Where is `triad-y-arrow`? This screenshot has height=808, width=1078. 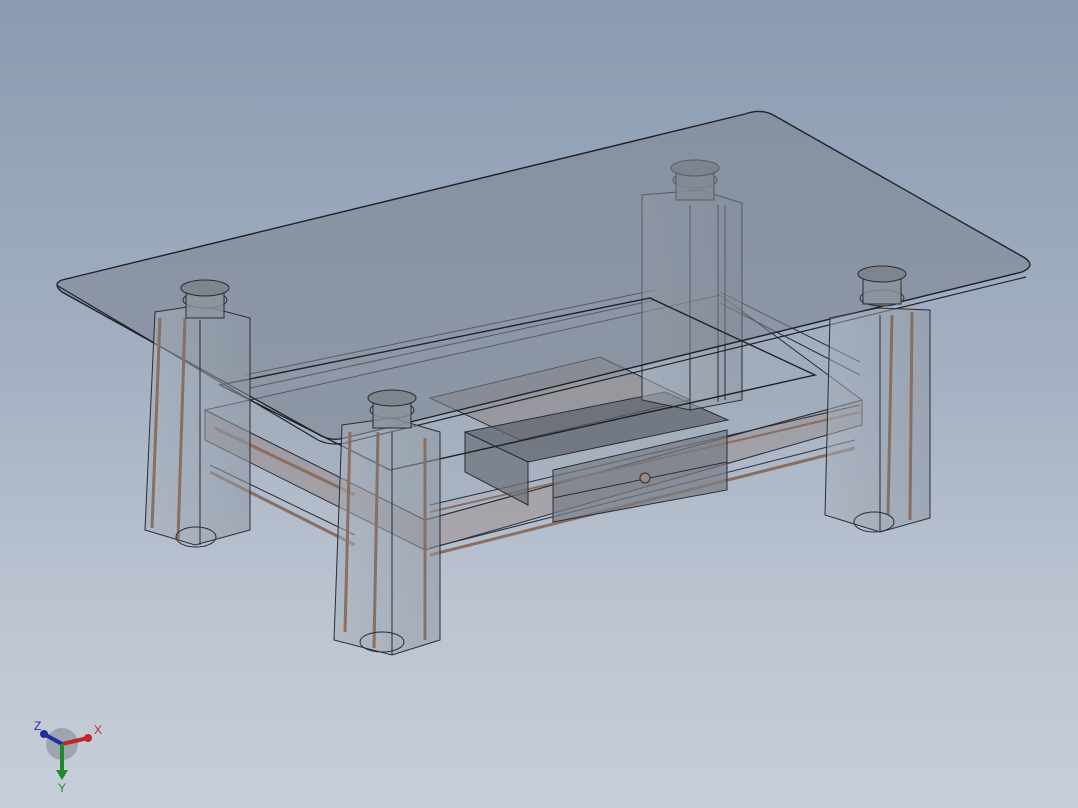 triad-y-arrow is located at coordinates (62, 775).